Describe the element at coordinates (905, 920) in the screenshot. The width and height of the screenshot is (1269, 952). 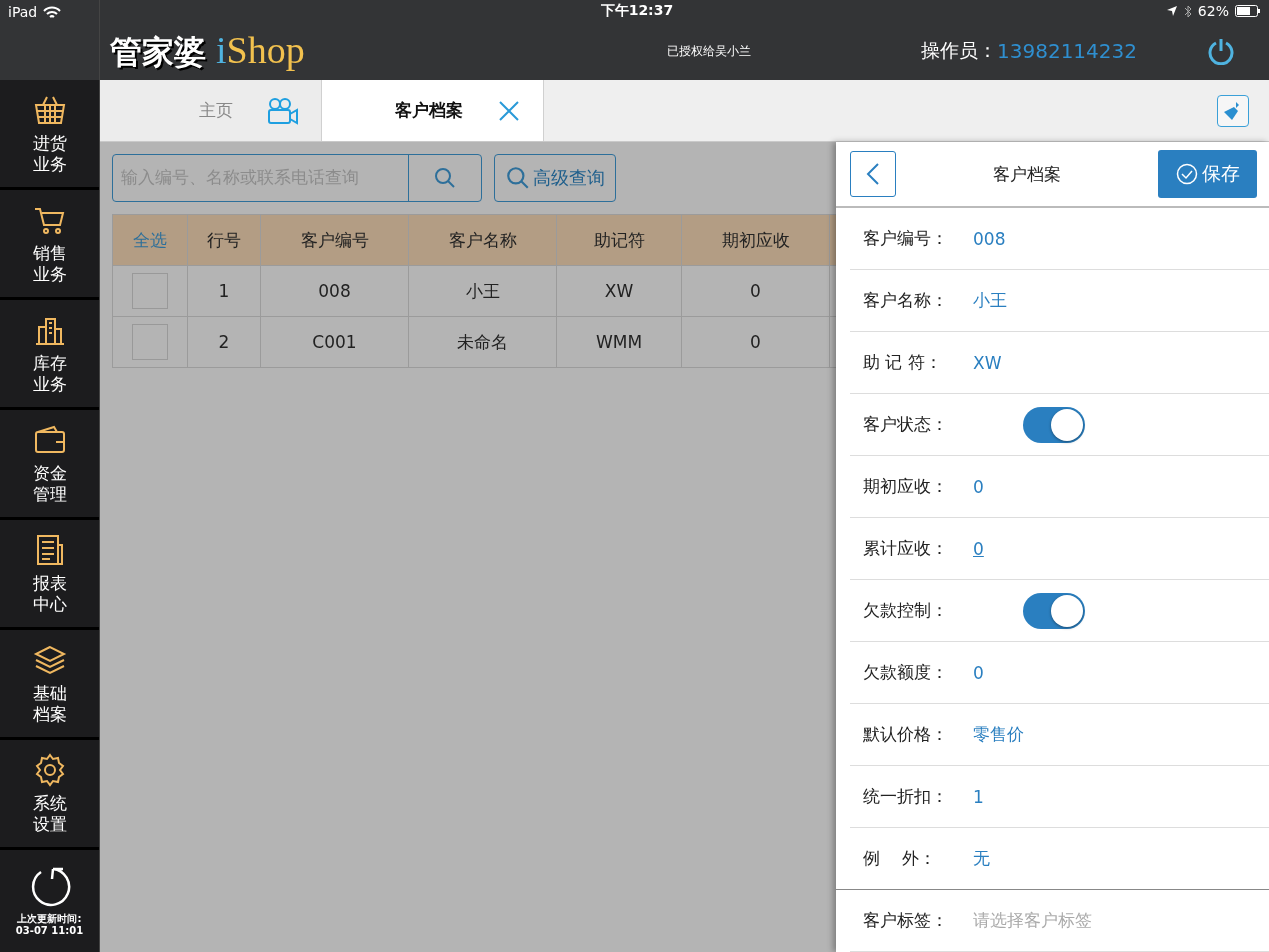
I see `field-label: 客户标签：` at that location.